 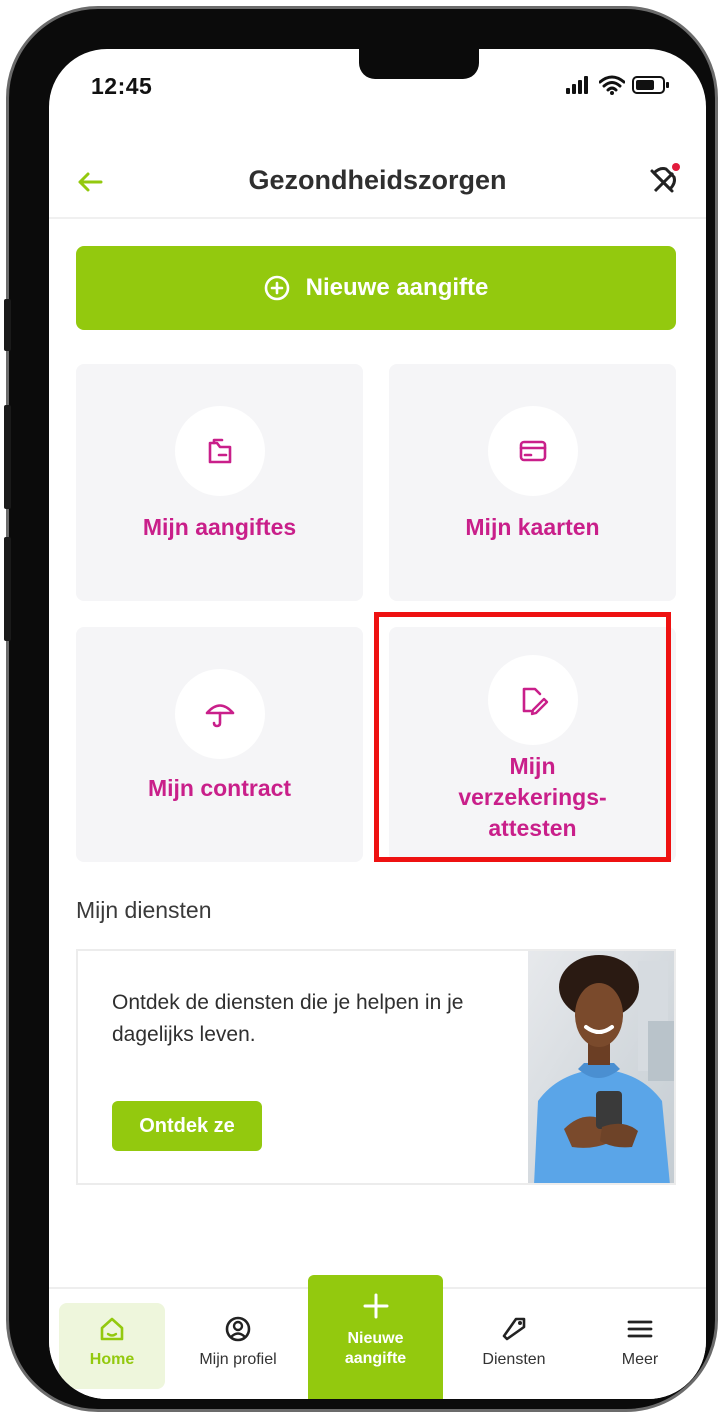 I want to click on new-declaration-button: Nieuwe aangifte, so click(x=376, y=288).